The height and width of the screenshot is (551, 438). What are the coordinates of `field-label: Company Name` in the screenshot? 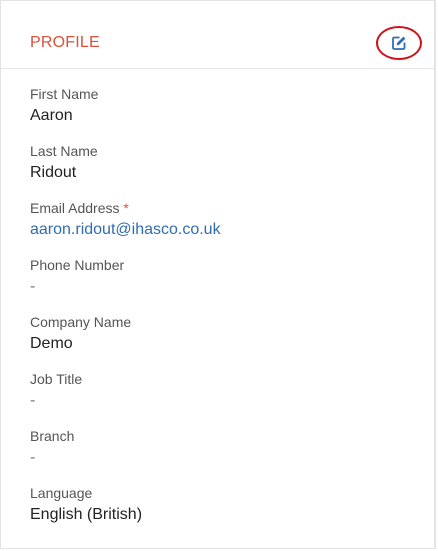 It's located at (81, 322).